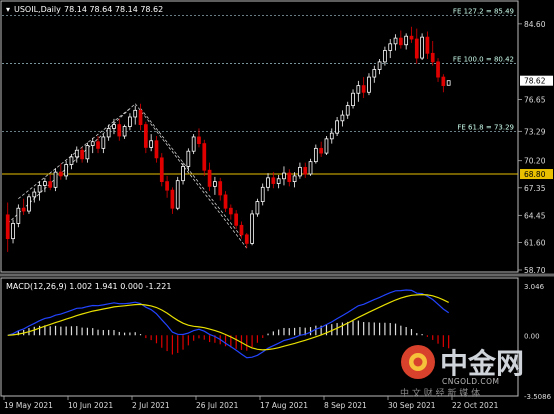  Describe the element at coordinates (28, 405) in the screenshot. I see `time-tick-label: 19 May 2021` at that location.